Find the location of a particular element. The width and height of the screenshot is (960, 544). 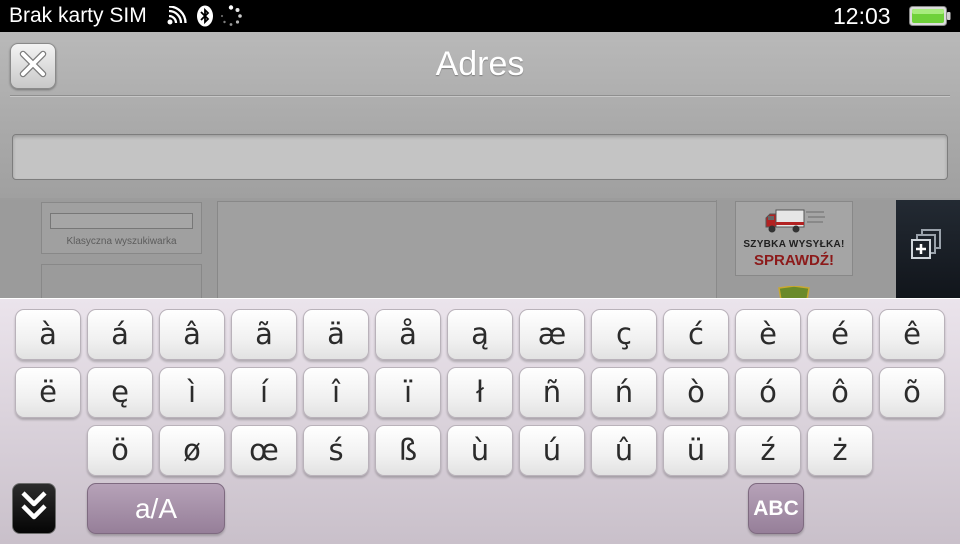

address-input is located at coordinates (480, 157).